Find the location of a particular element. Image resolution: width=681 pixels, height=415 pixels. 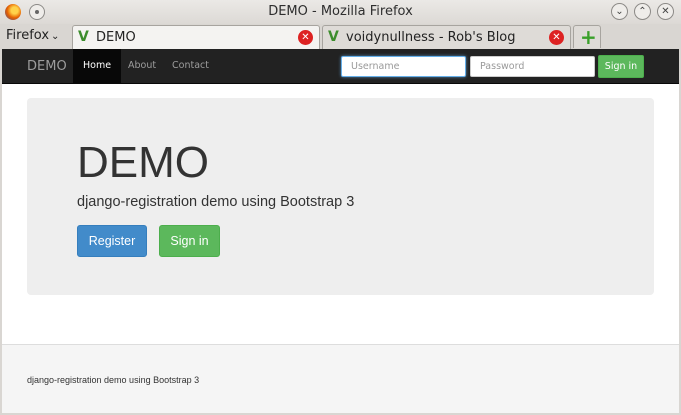

tab-label: voidynullness - Rob's Blog is located at coordinates (431, 37).